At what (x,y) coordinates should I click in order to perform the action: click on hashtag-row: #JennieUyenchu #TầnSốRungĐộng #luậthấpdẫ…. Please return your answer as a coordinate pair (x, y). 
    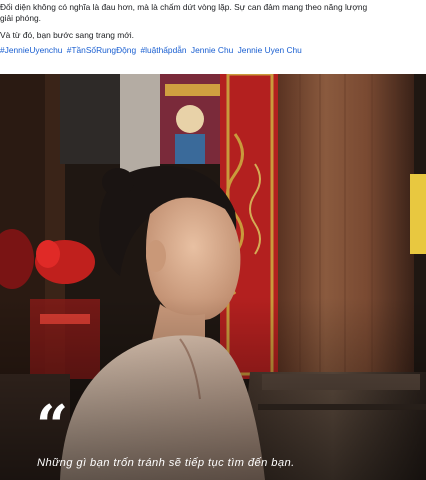
    Looking at the image, I should click on (213, 48).